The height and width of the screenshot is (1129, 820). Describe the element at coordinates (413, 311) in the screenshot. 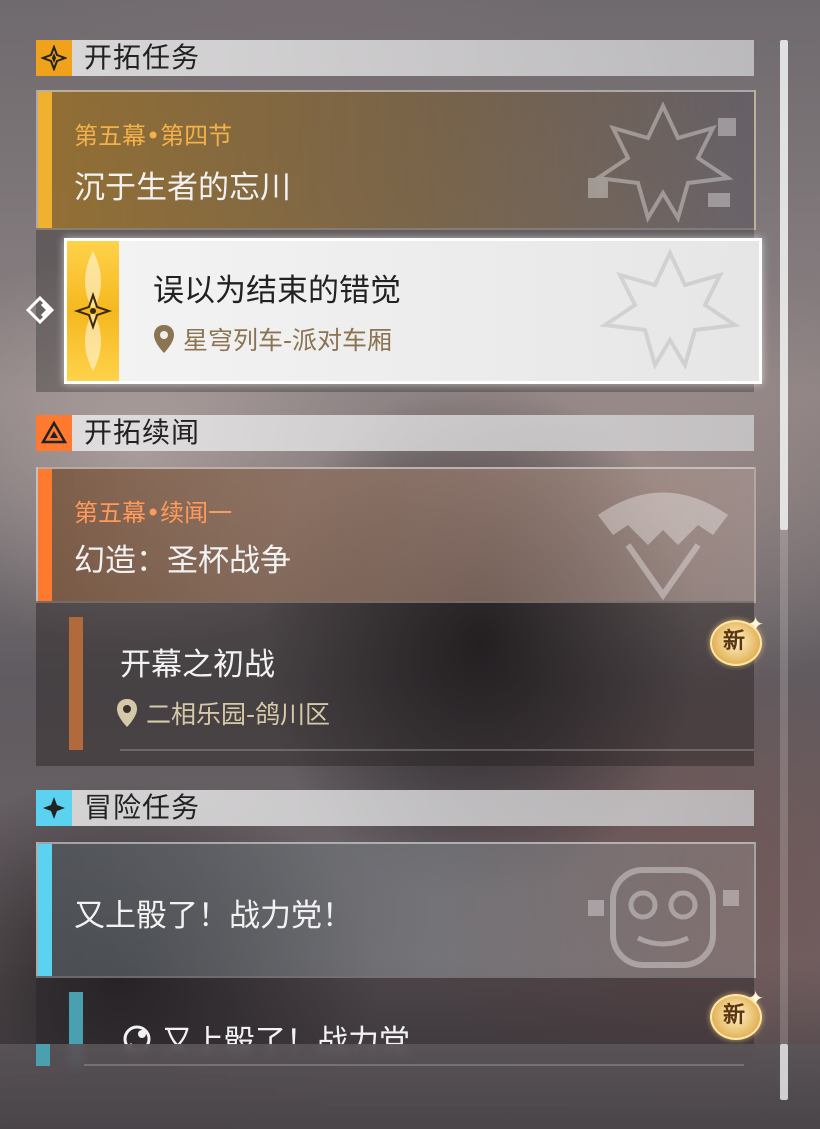

I see `sub-mission-card-selected: 误以为结束的错觉 星穹列车-派对车厢` at that location.